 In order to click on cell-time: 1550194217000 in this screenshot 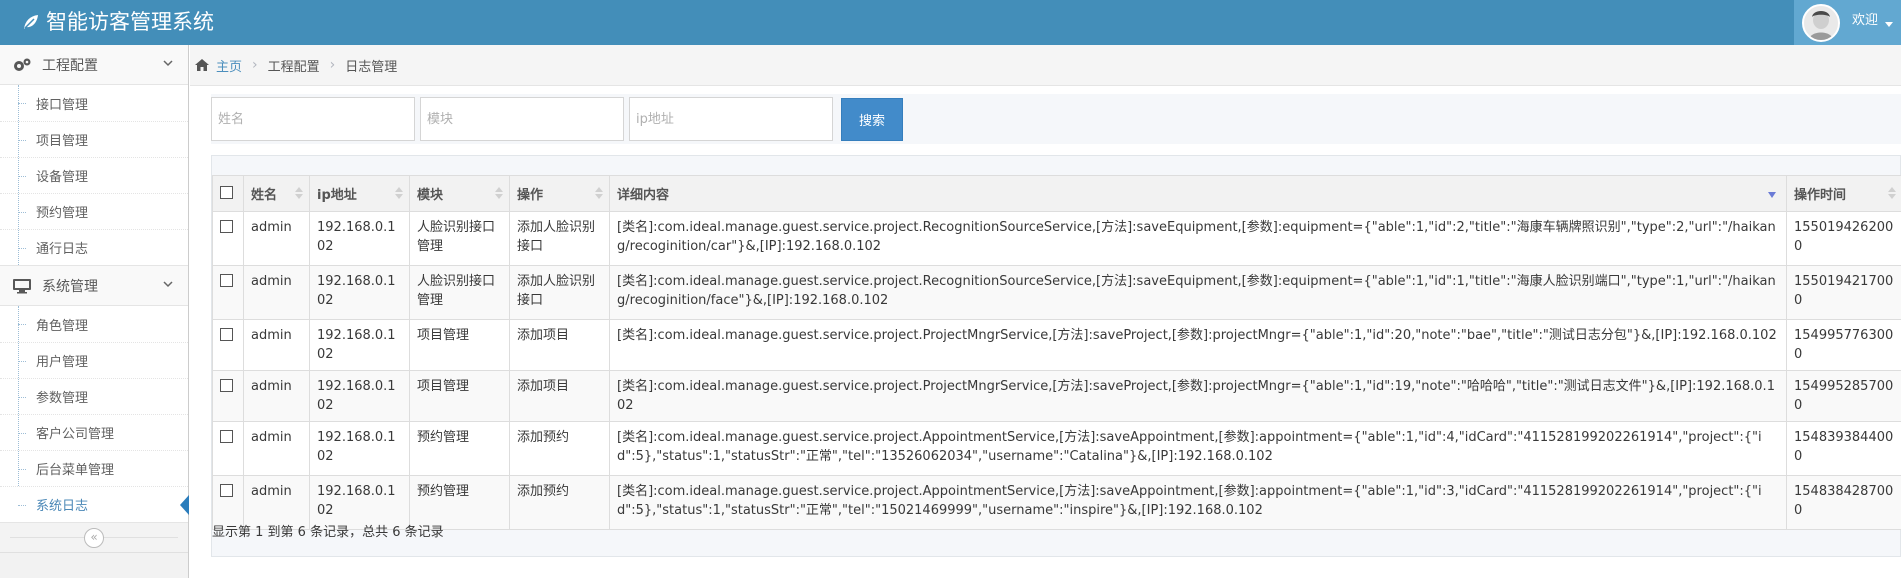, I will do `click(1843, 292)`.